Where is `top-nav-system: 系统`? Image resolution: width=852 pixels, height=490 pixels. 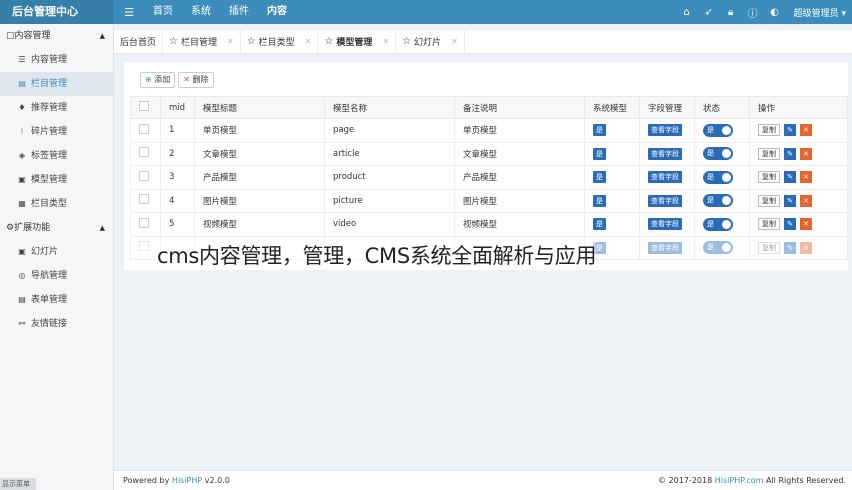 top-nav-system: 系统 is located at coordinates (201, 12).